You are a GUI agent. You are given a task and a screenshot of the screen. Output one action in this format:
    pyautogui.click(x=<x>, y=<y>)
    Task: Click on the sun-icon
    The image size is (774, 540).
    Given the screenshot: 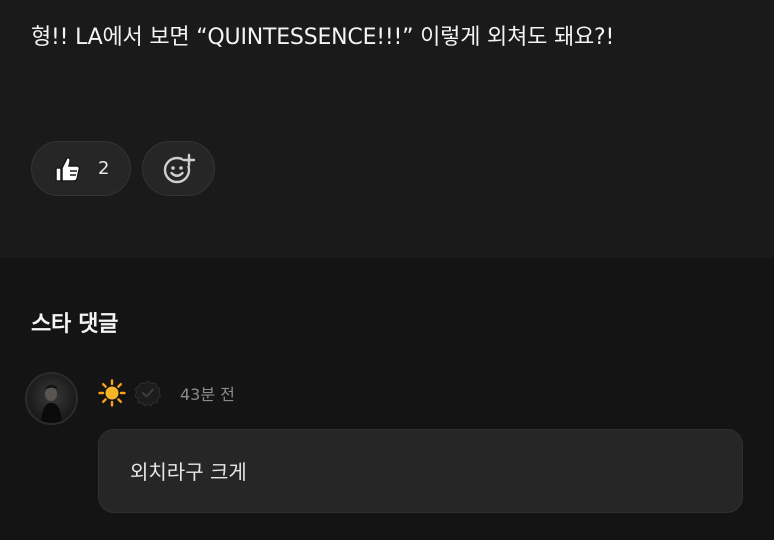 What is the action you would take?
    pyautogui.click(x=112, y=393)
    